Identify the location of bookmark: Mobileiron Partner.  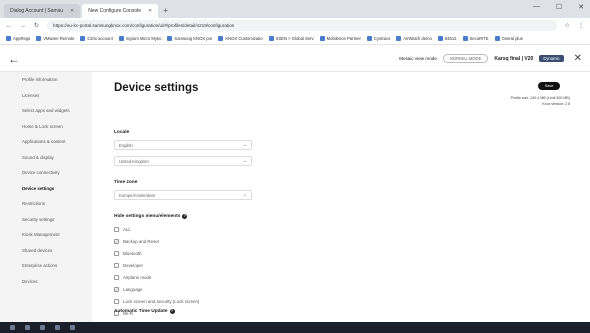
(340, 38).